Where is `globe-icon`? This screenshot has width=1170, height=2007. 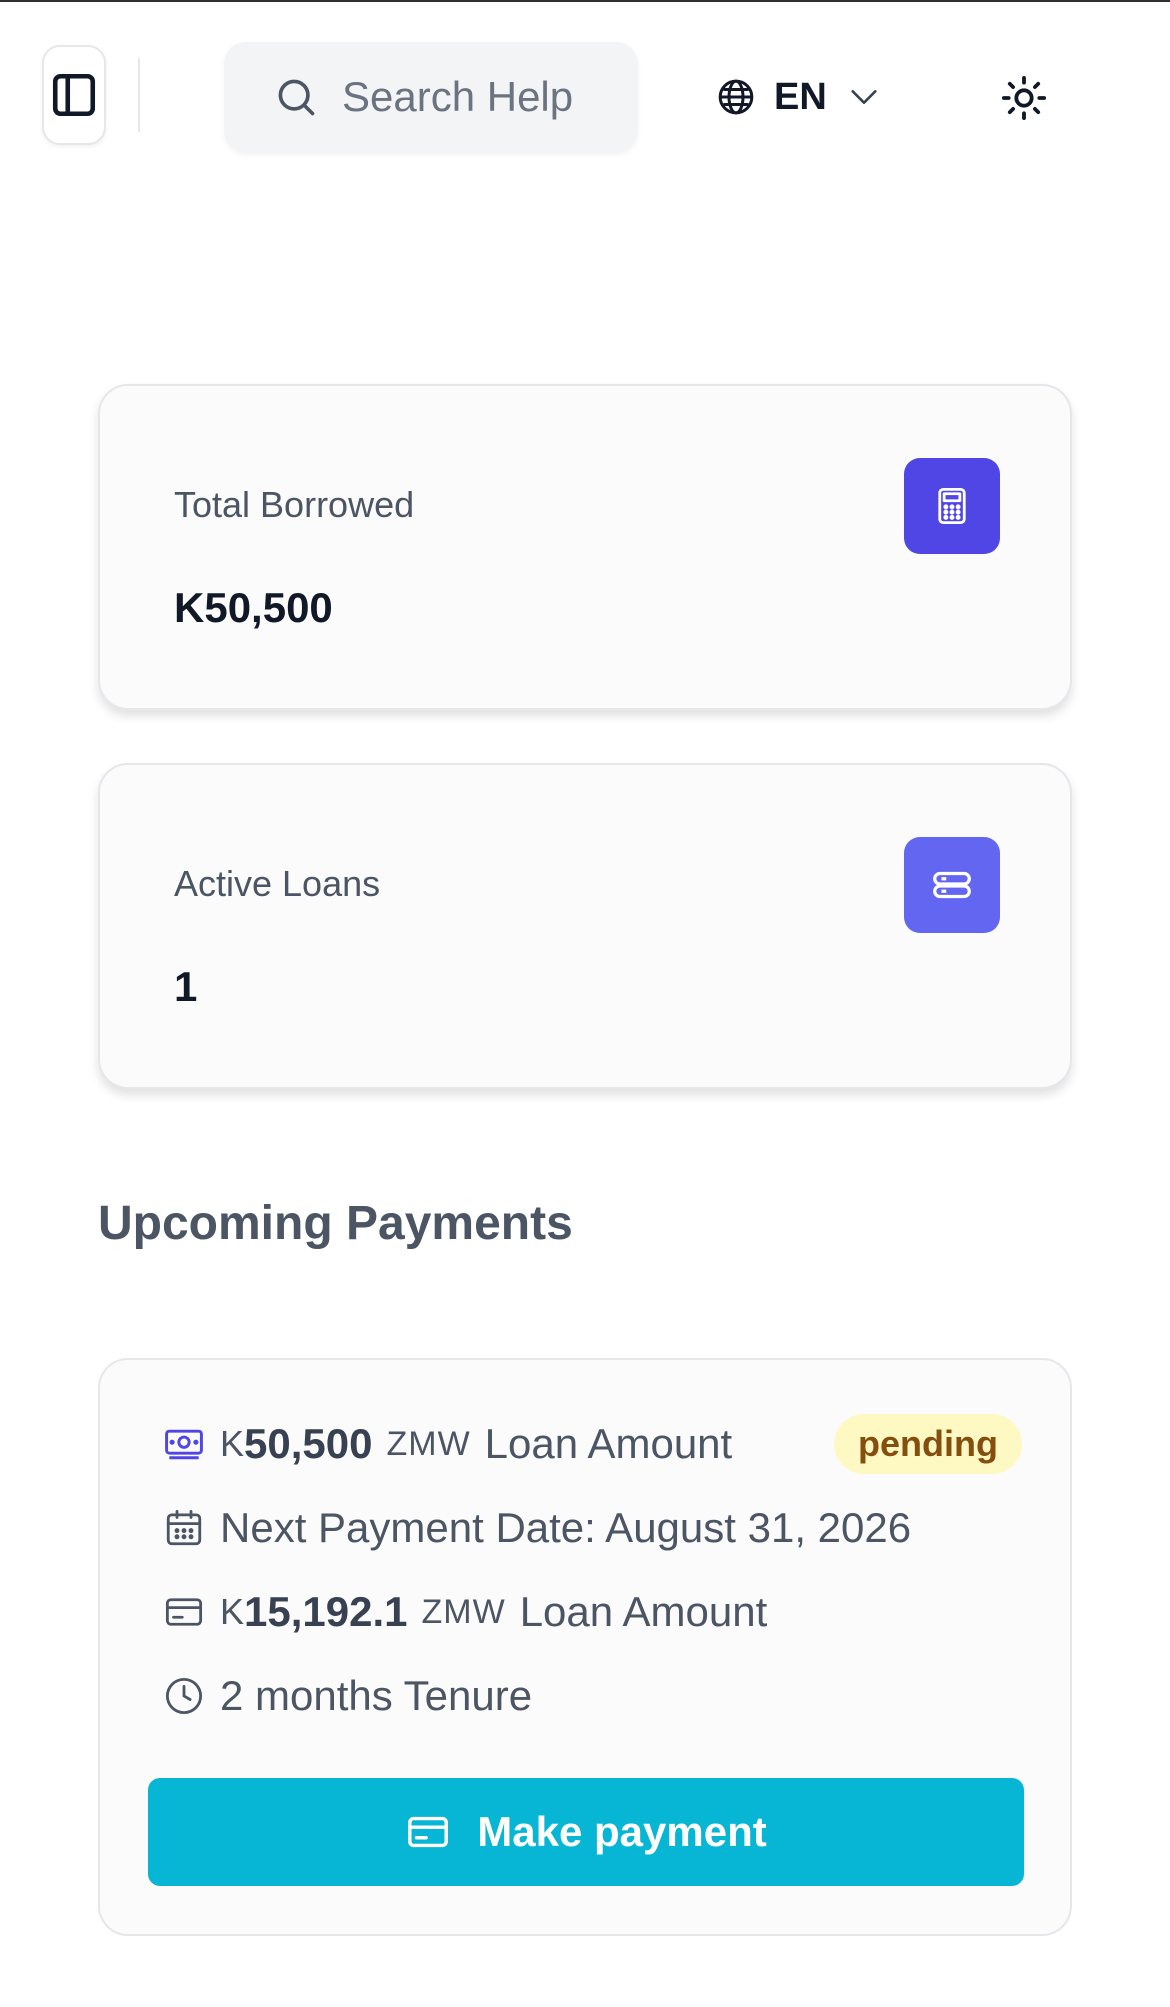 globe-icon is located at coordinates (736, 97).